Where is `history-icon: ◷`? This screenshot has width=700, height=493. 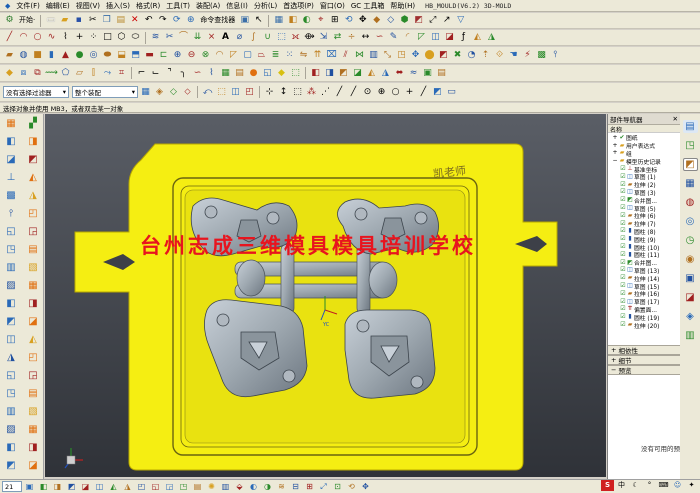
history-icon: ◷ is located at coordinates (690, 240).